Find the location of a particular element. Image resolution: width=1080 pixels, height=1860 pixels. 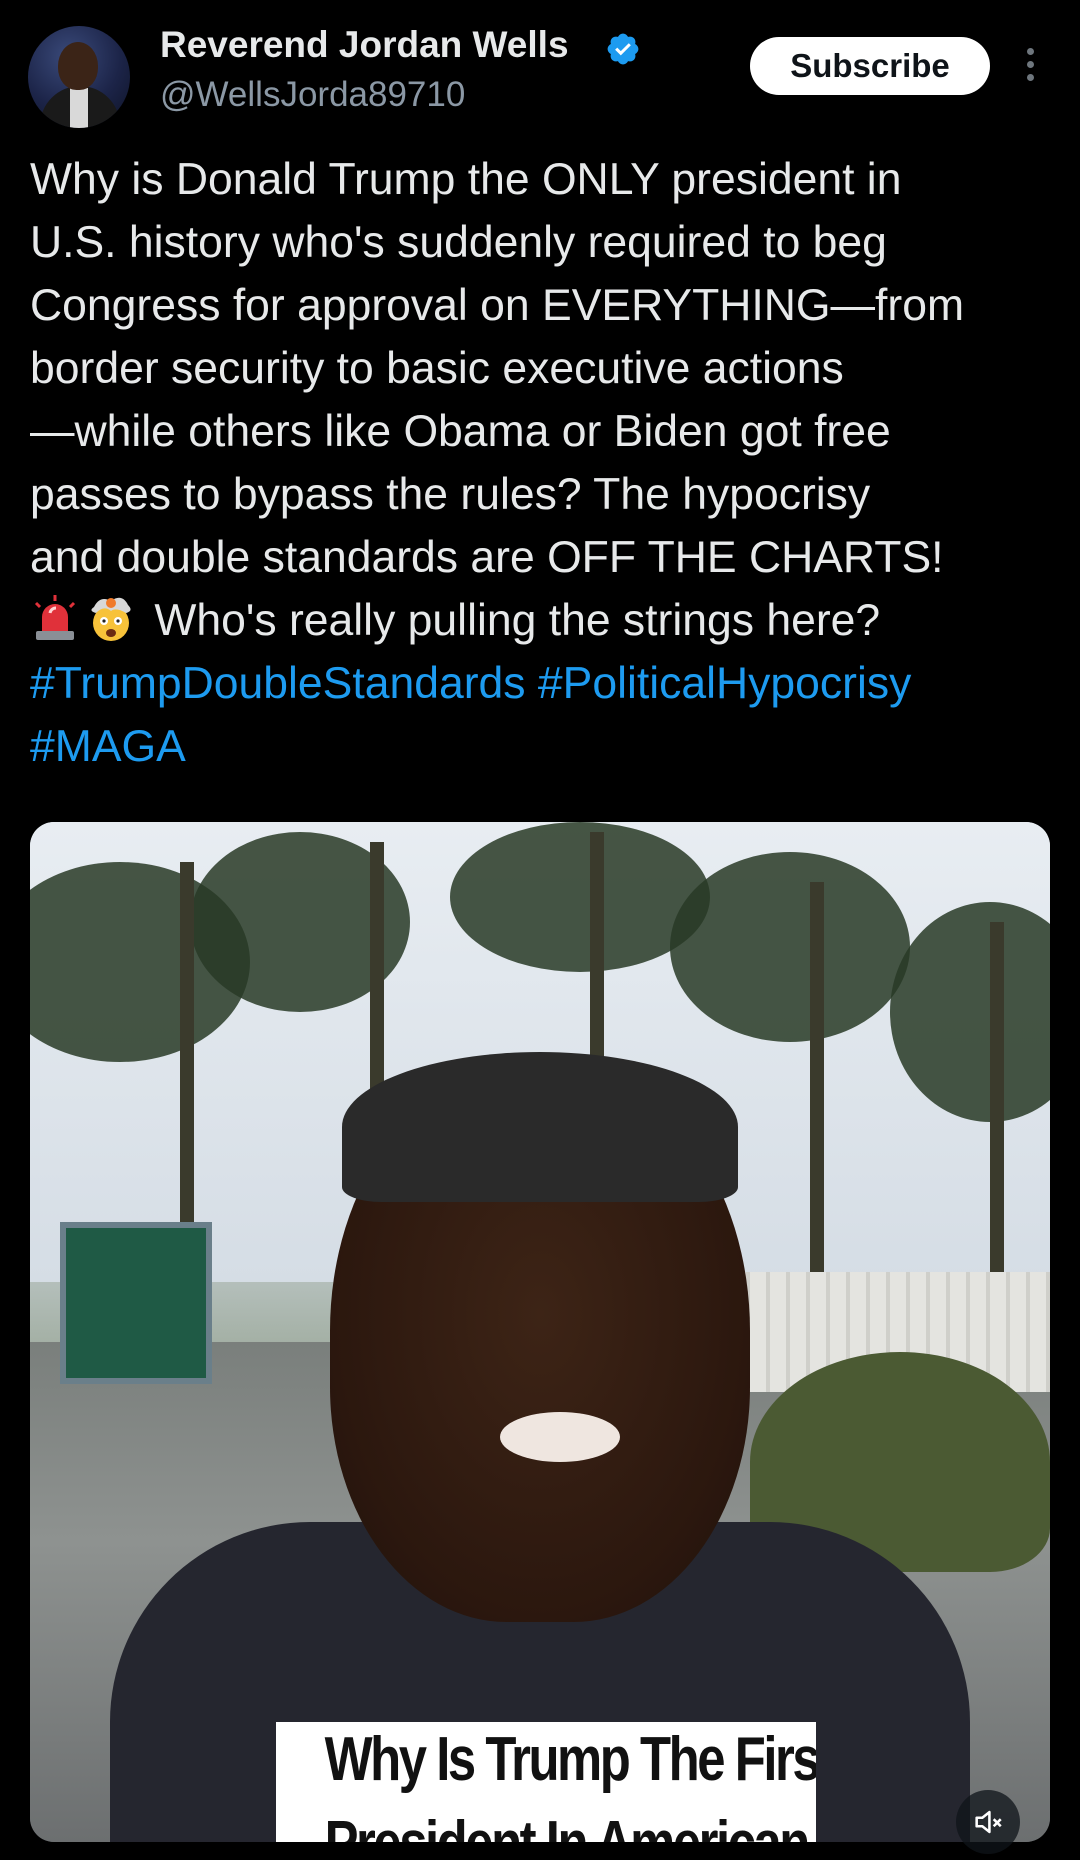

video-caption-line: President In American is located at coordinates (568, 1825).